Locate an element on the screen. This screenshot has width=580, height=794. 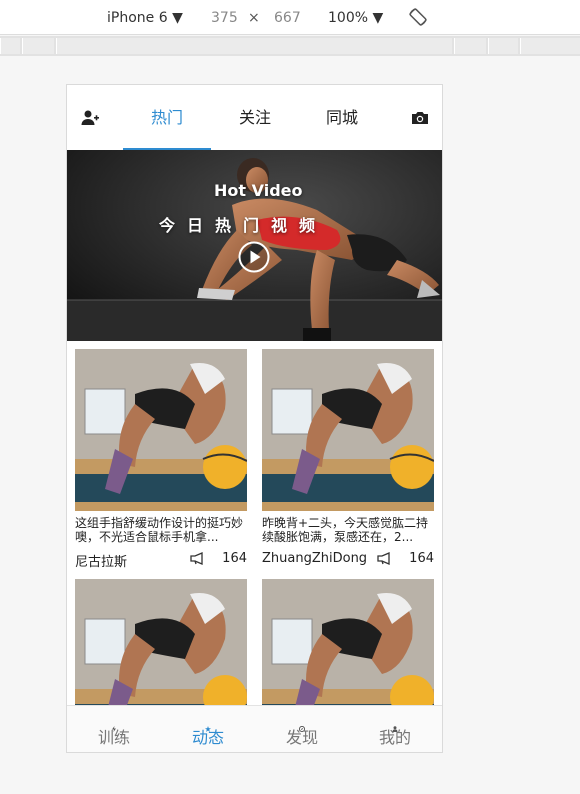
tab-feed: 动态 is located at coordinates (208, 729).